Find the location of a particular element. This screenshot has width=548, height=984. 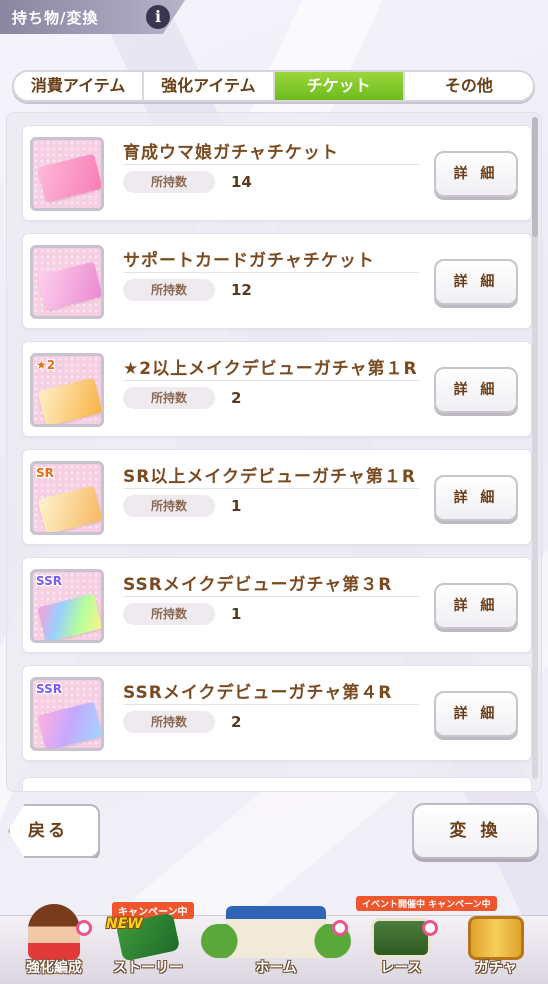

tree-icon is located at coordinates (276, 941).